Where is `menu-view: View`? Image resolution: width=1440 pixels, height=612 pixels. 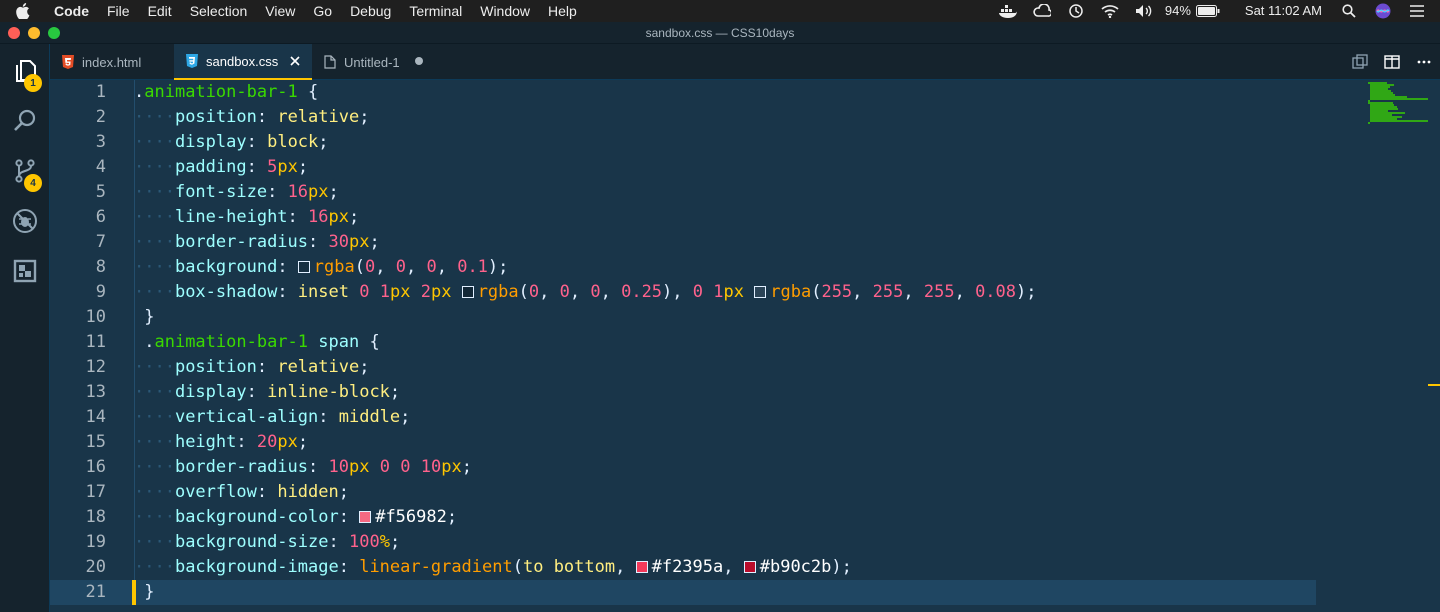
menu-view: View is located at coordinates (280, 11).